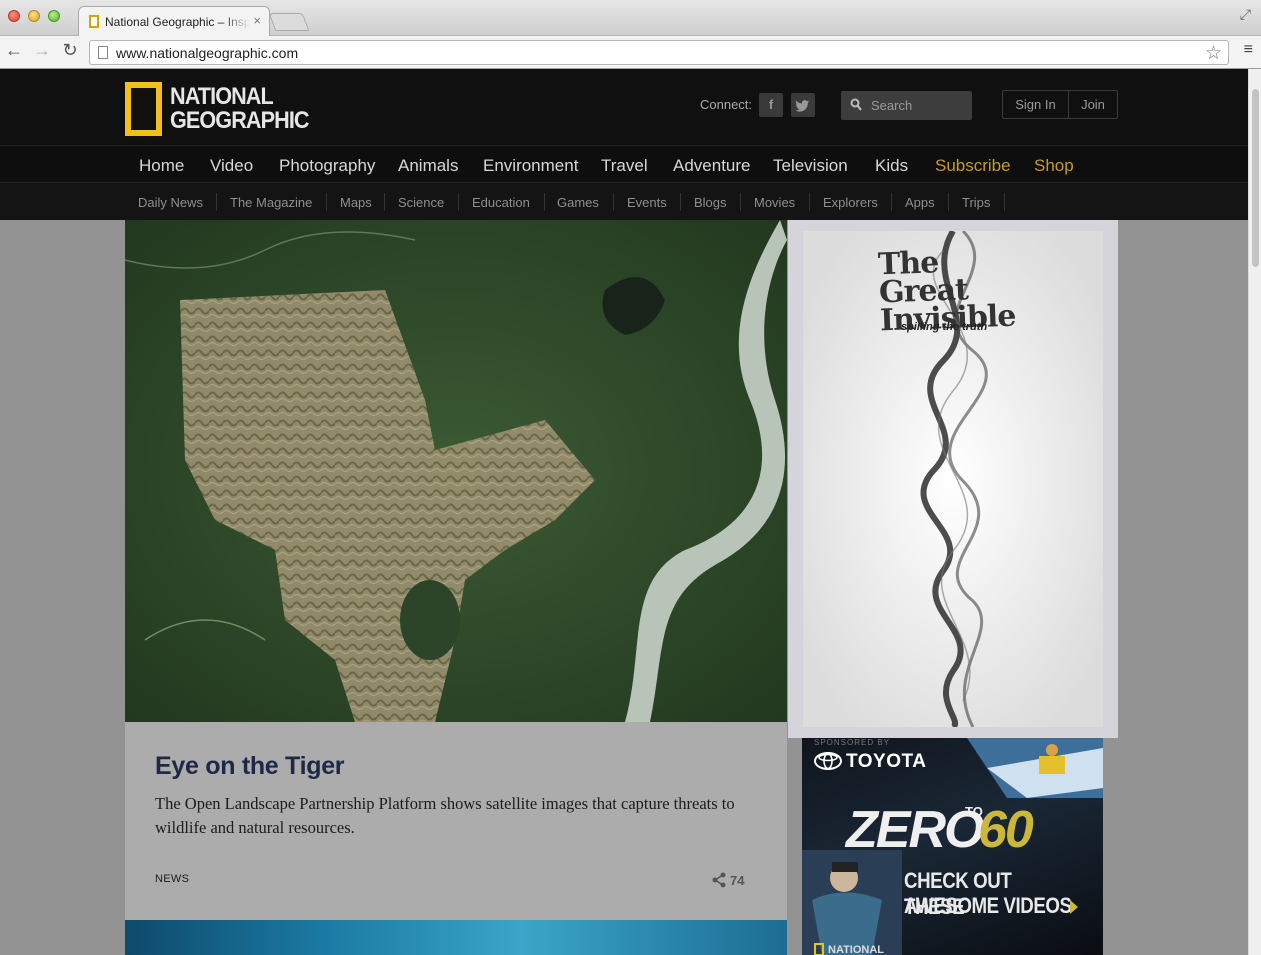  What do you see at coordinates (774, 202) in the screenshot?
I see `subnav-movies: Movies` at bounding box center [774, 202].